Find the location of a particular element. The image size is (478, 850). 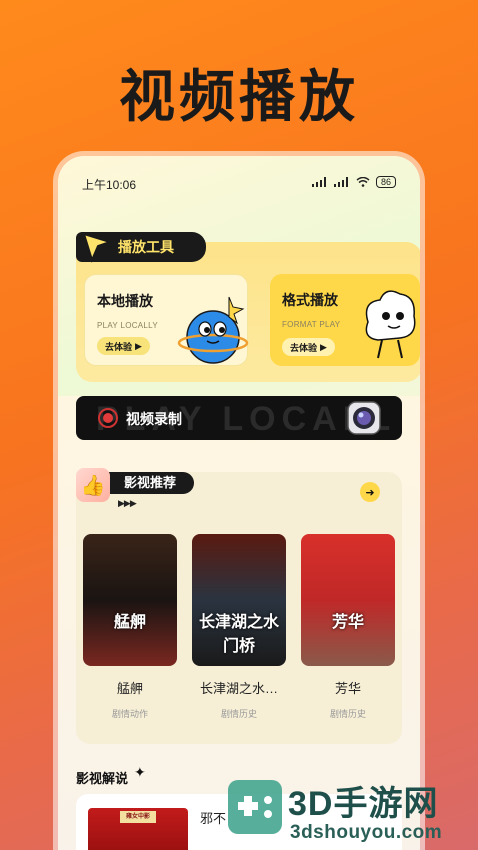

status-bar: 上午10:06 86 is located at coordinates (239, 184).